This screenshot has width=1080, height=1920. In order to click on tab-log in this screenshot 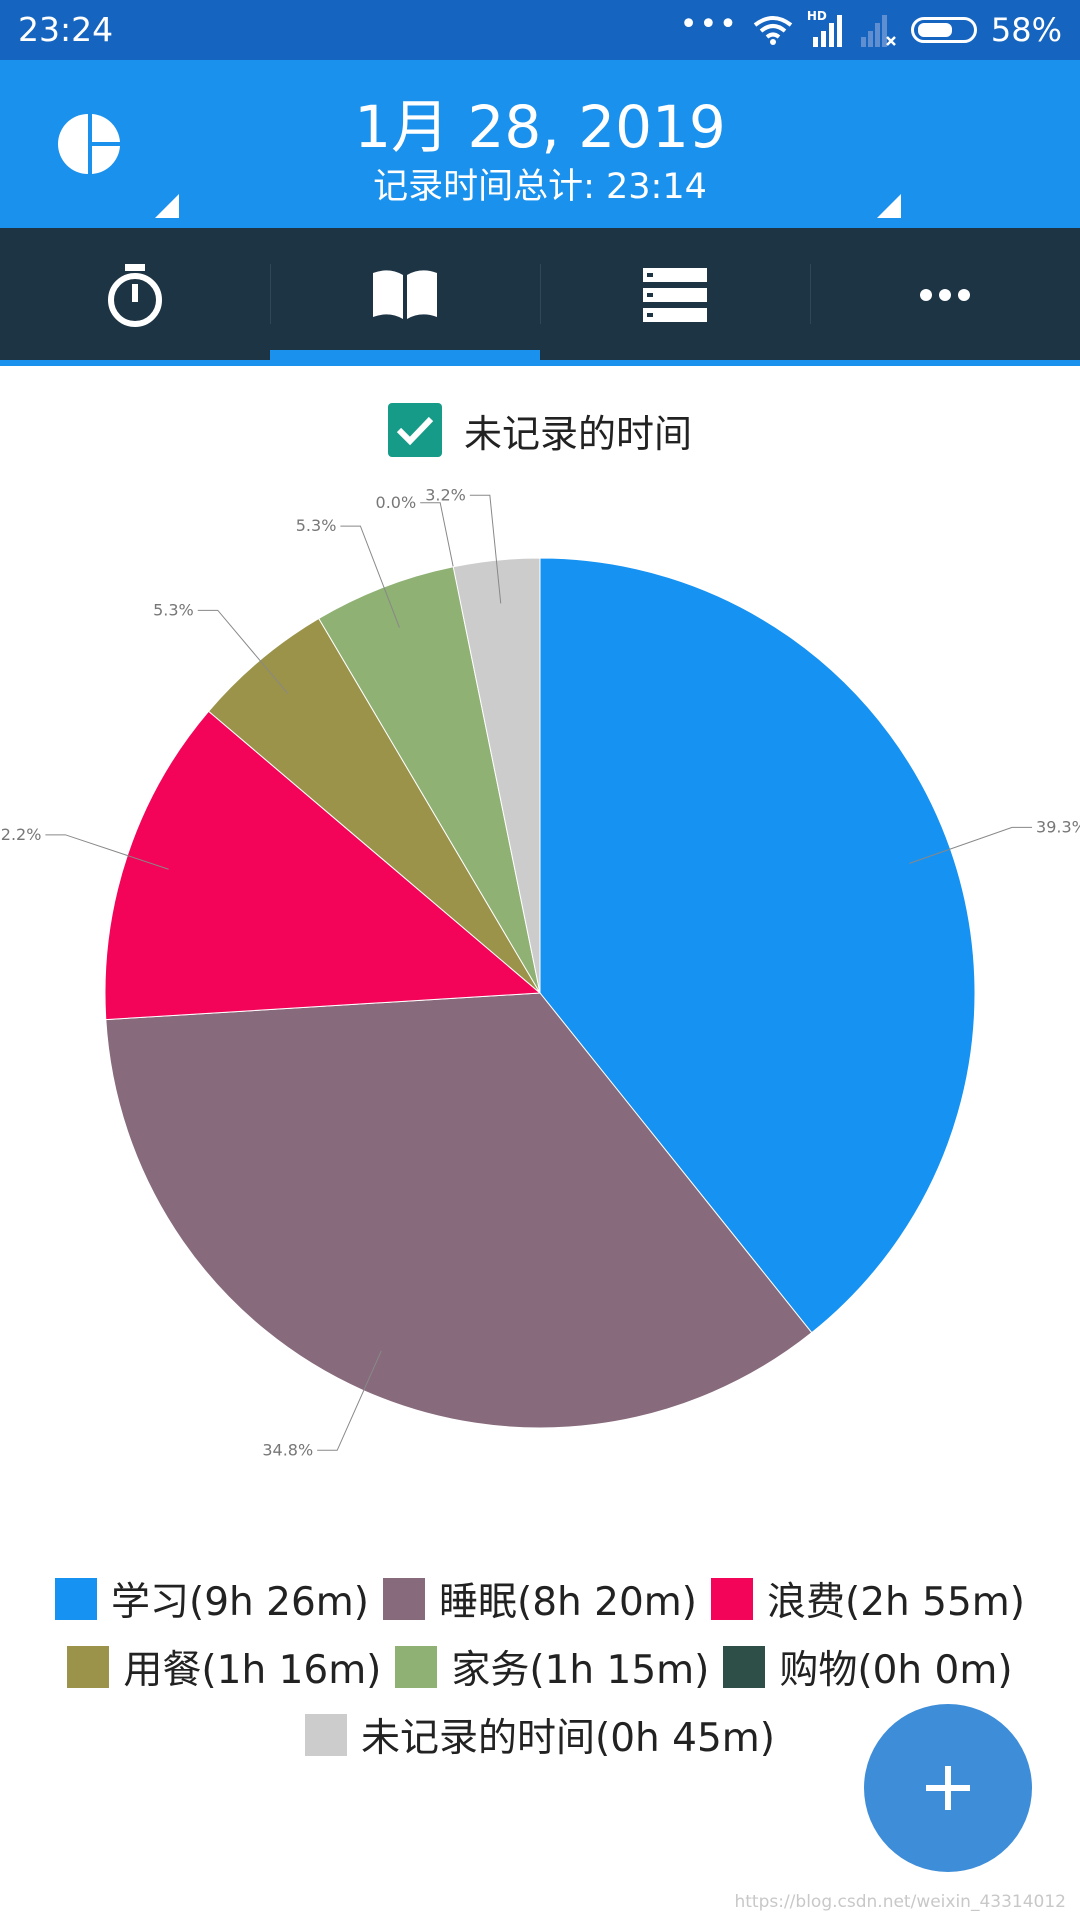, I will do `click(405, 295)`.